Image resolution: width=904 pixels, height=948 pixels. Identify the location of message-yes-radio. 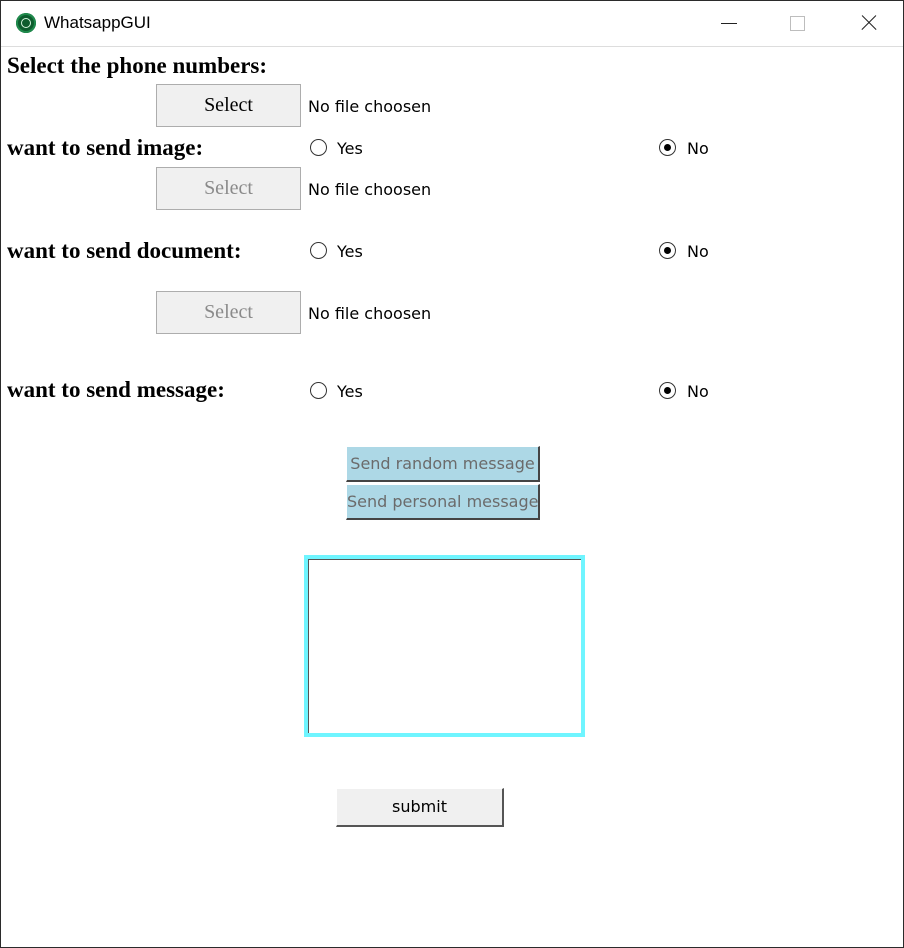
(318, 390).